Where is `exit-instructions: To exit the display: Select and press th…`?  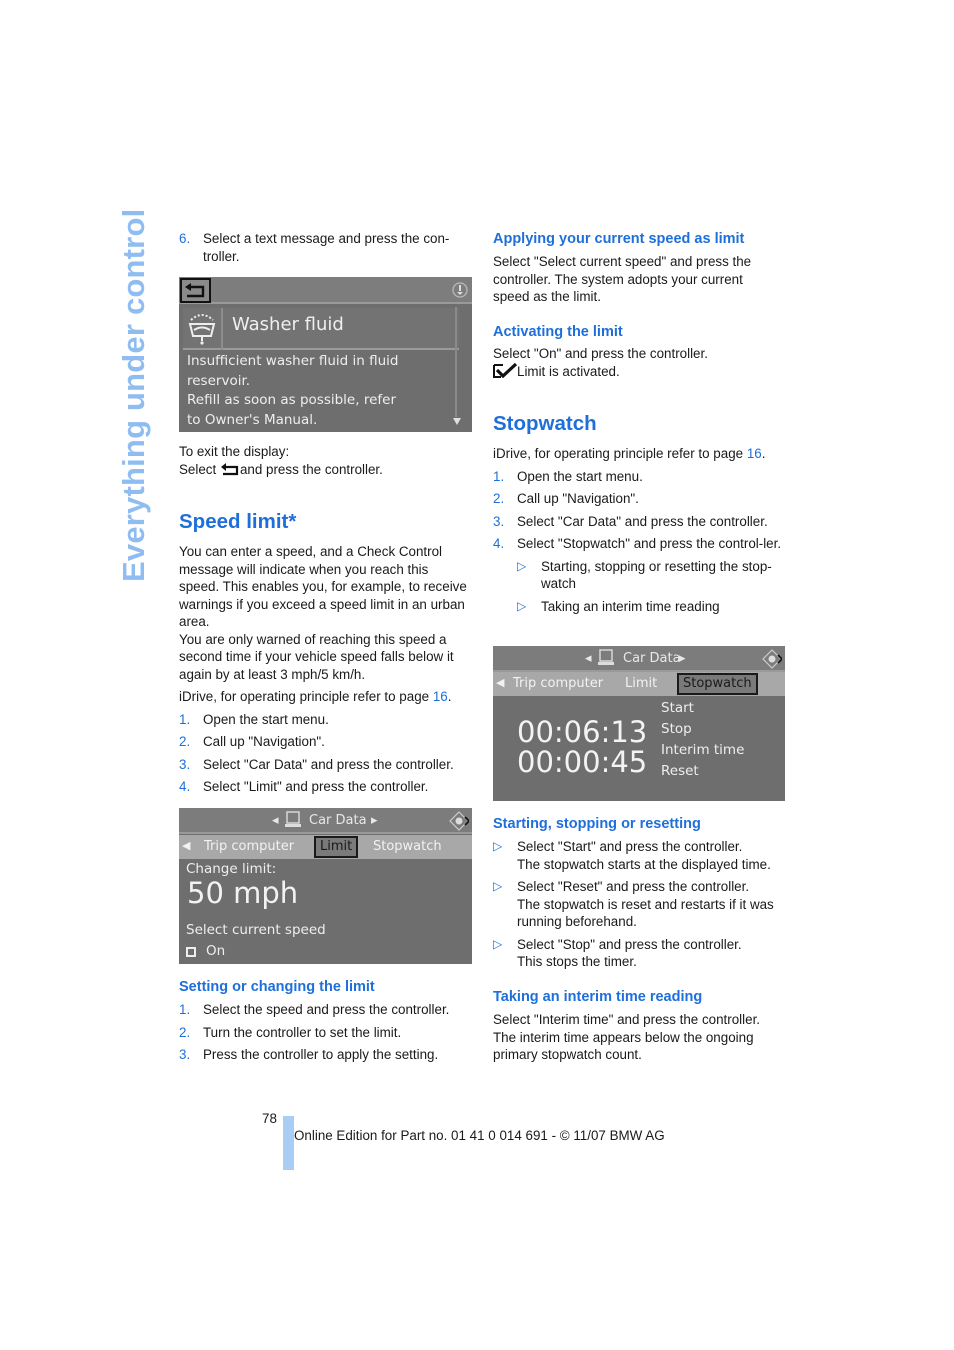
exit-instructions: To exit the display: Select and press th… is located at coordinates (324, 460).